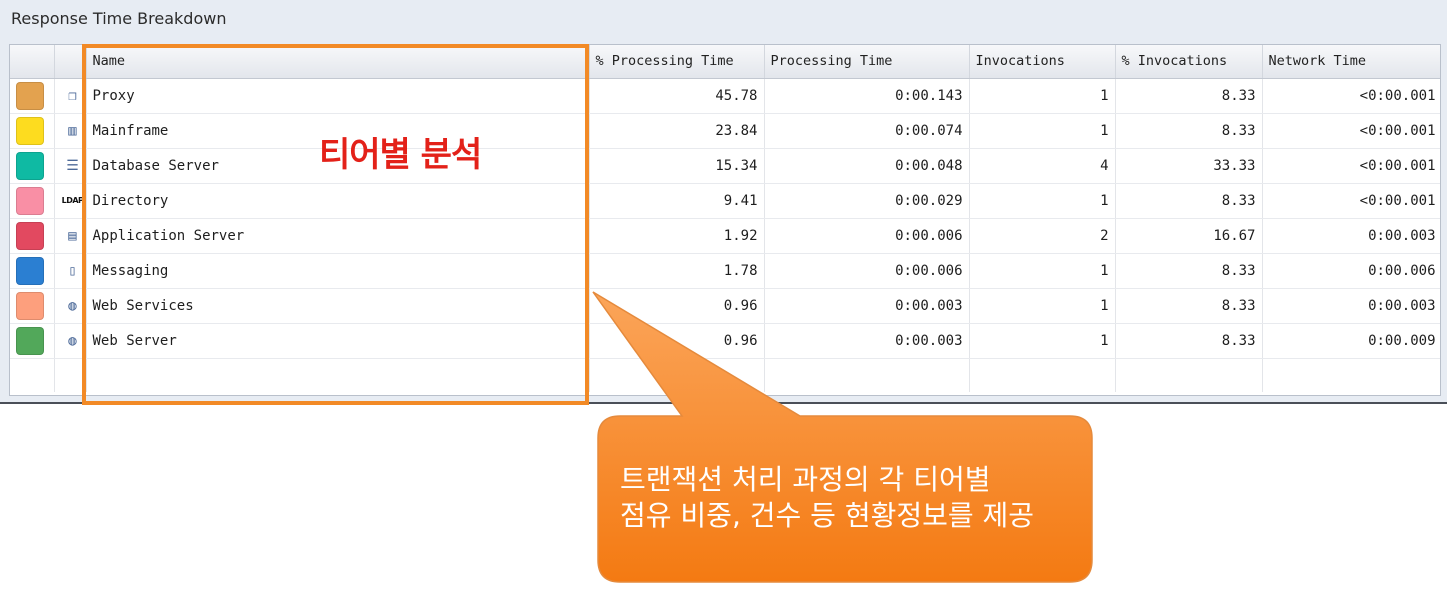  I want to click on callout-line-2: 점유 비중, 건수 등 현황정보를 제공, so click(827, 515).